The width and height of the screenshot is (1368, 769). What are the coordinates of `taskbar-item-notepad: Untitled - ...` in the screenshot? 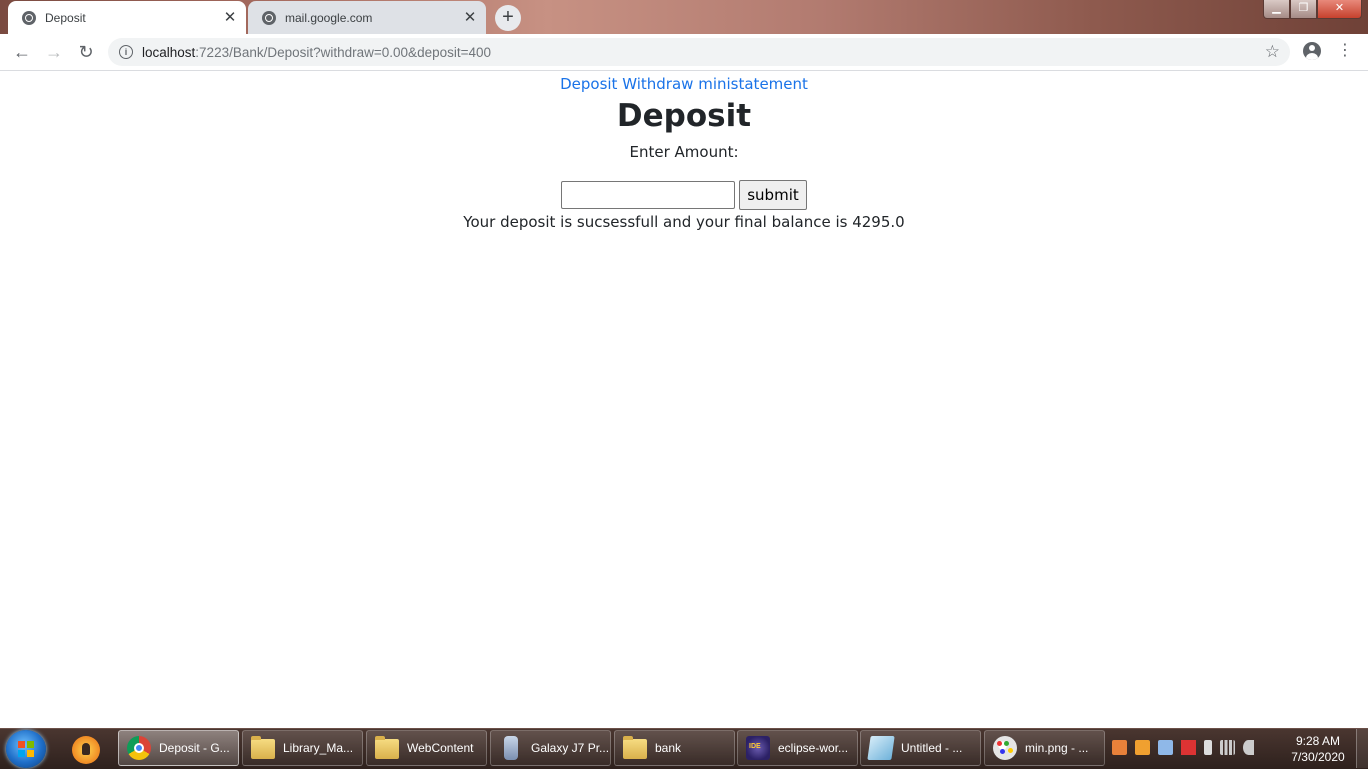 It's located at (920, 748).